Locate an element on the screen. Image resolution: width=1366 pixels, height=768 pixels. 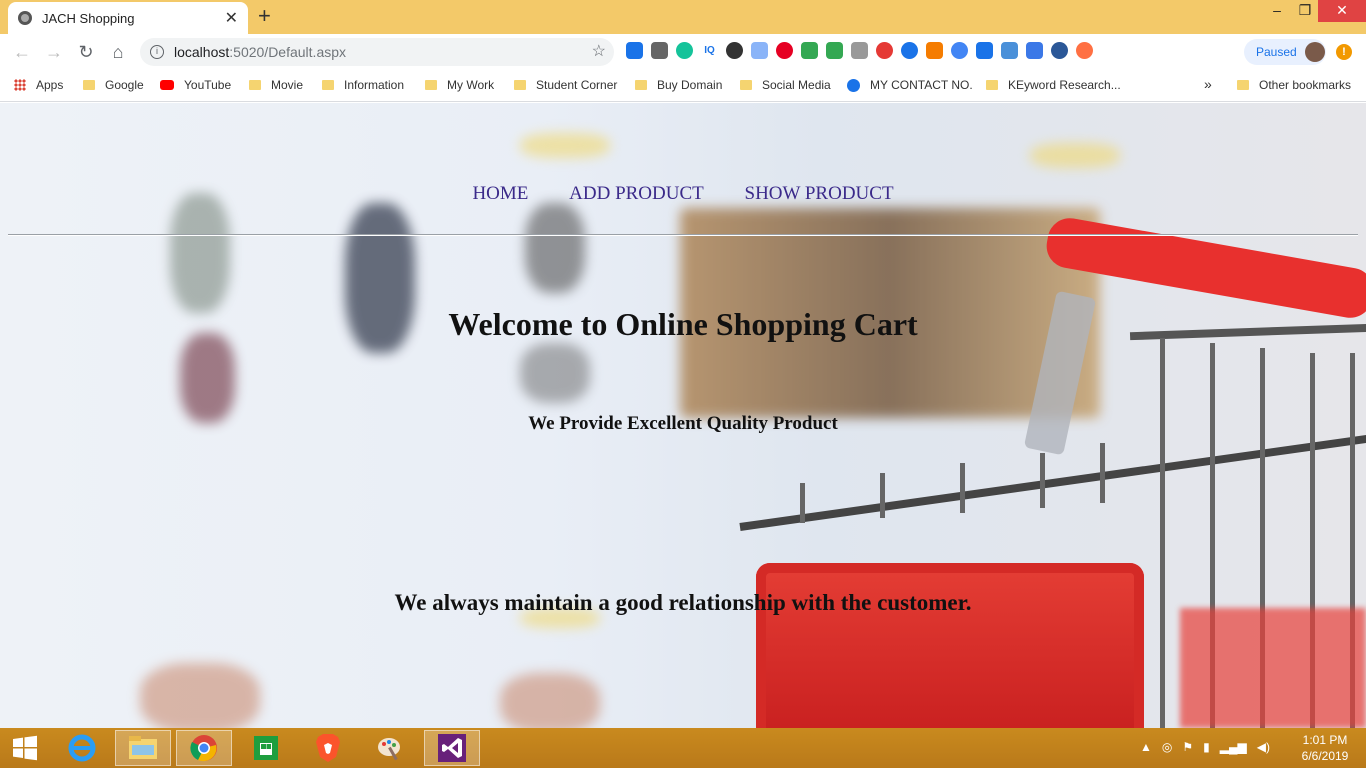
bookmark-movie: Movie is located at coordinates (276, 85).